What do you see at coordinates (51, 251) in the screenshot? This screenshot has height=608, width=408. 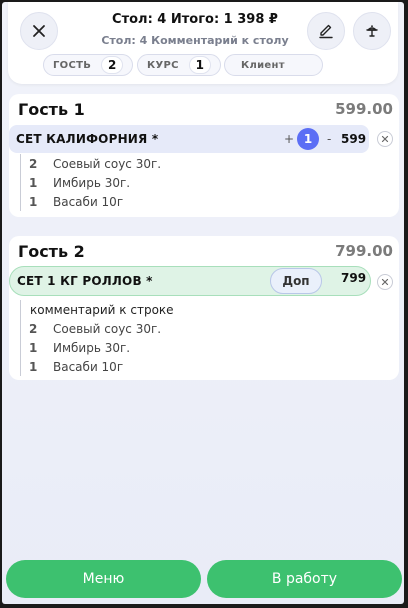 I see `guest-name: Гость 2` at bounding box center [51, 251].